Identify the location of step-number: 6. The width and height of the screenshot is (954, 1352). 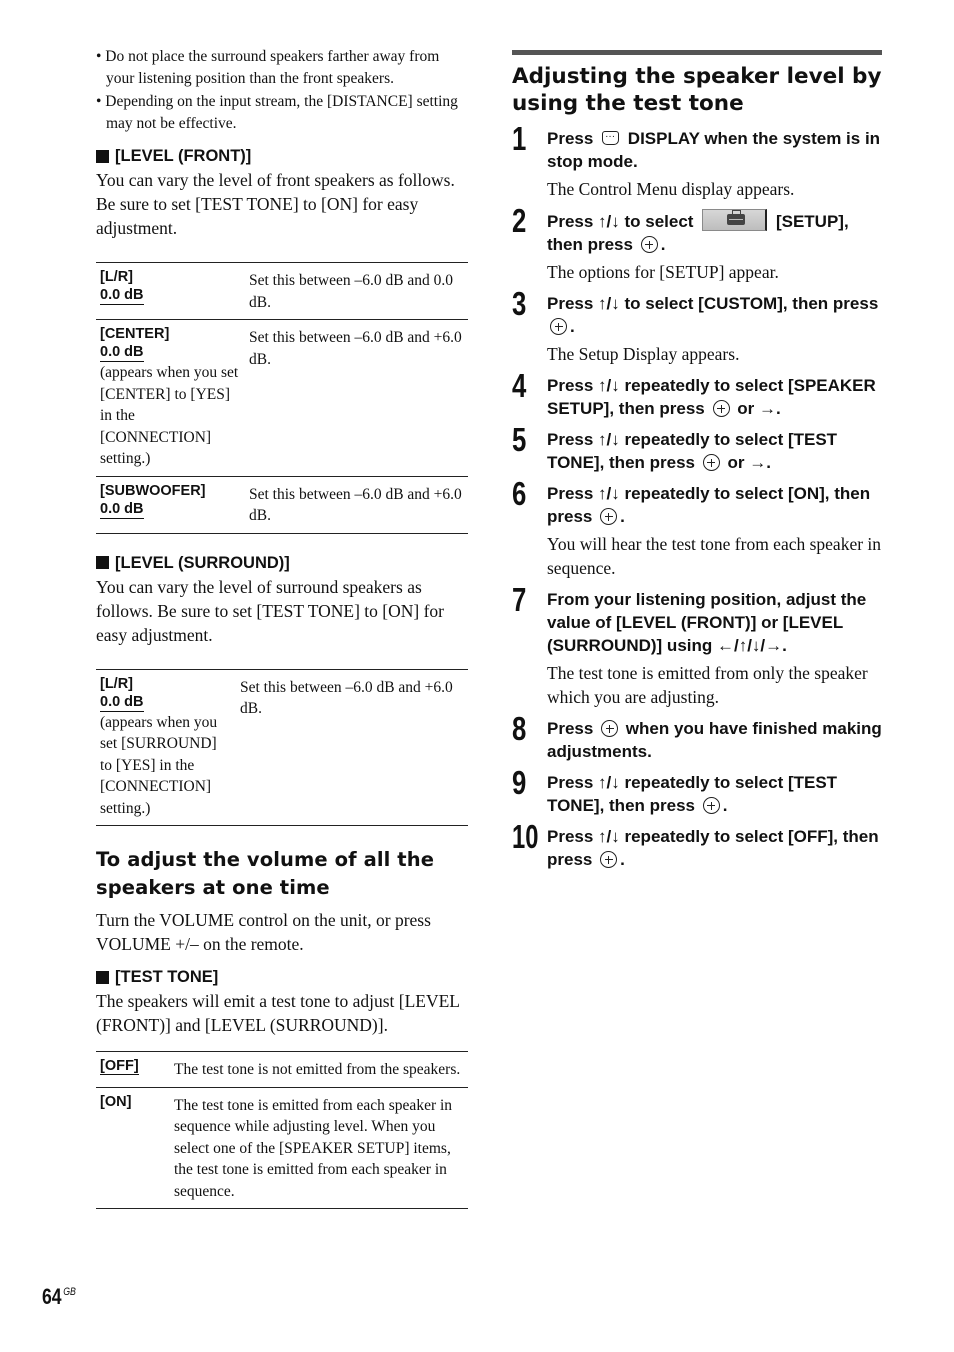
(519, 493).